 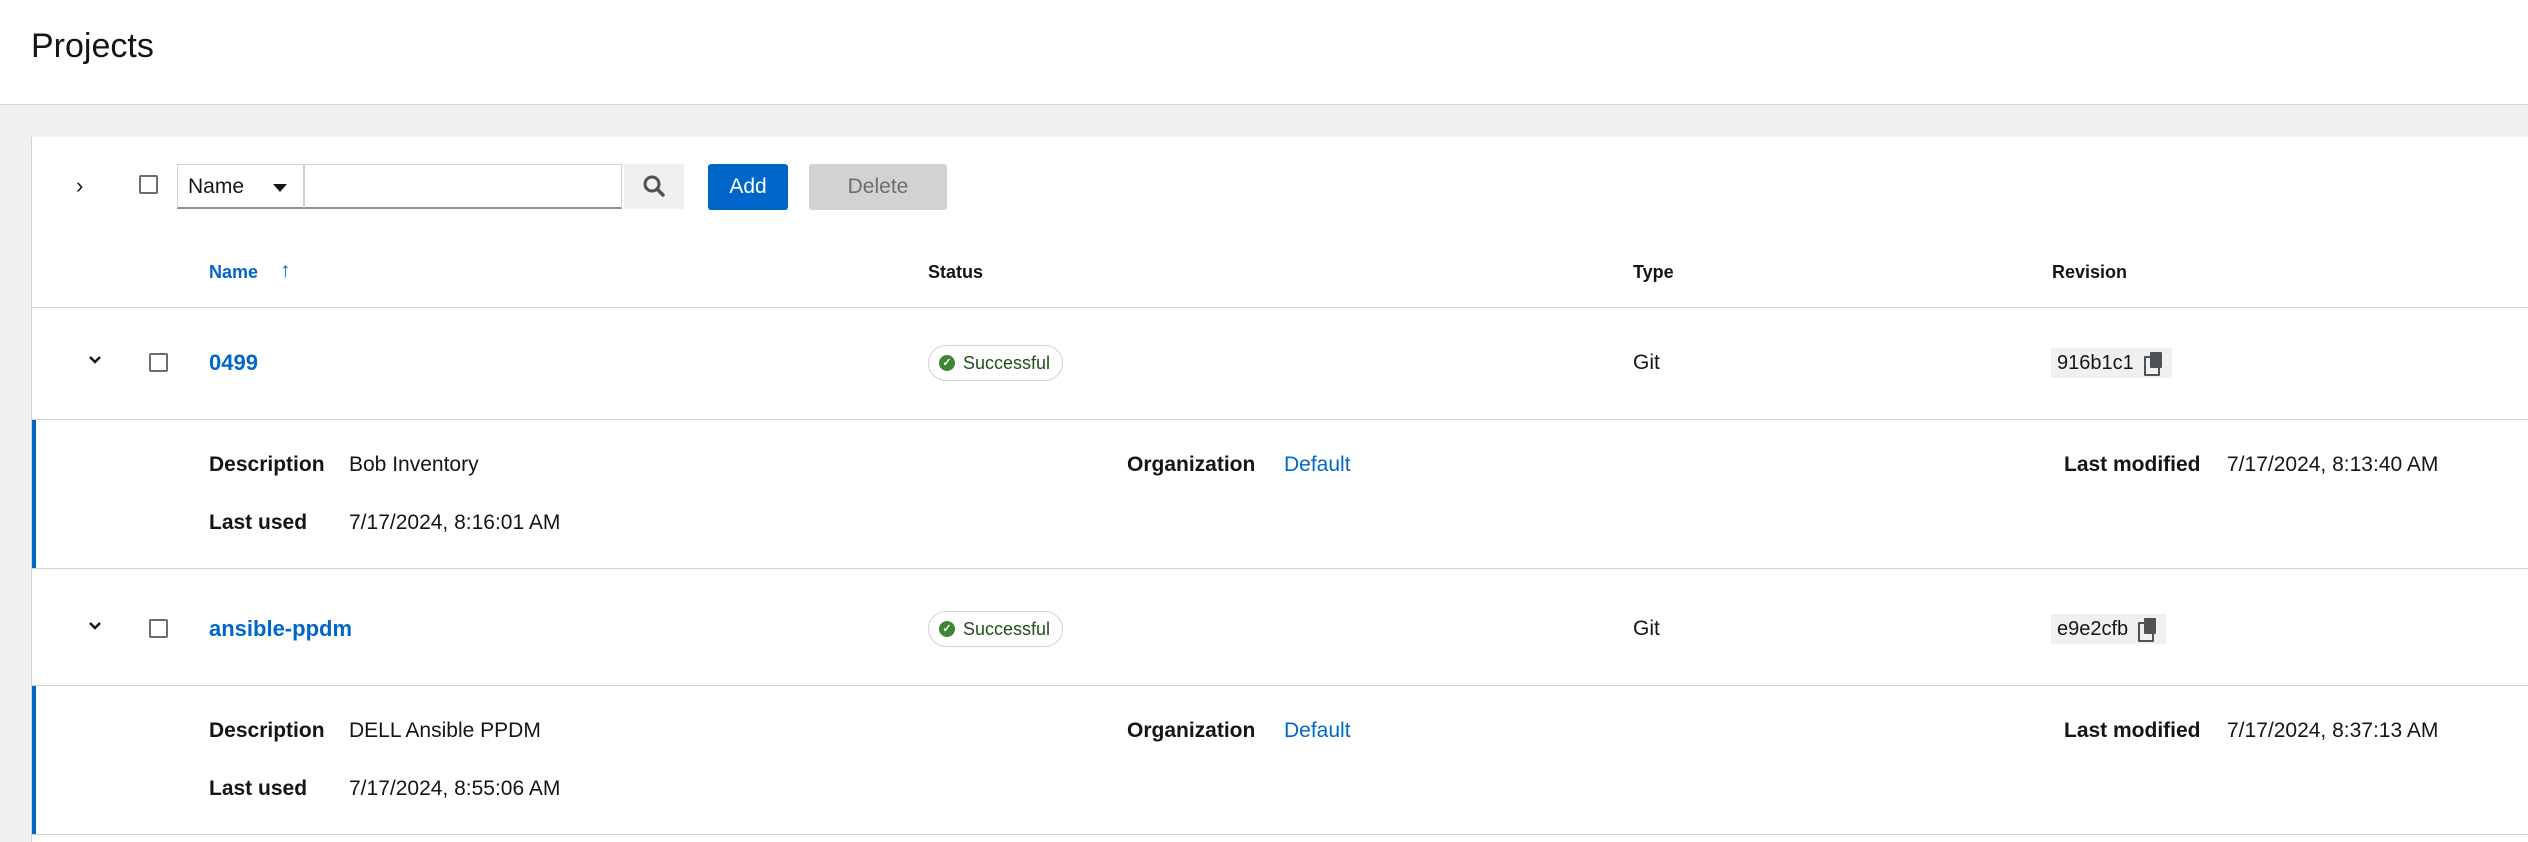 I want to click on column-header-type: Type, so click(x=1653, y=272).